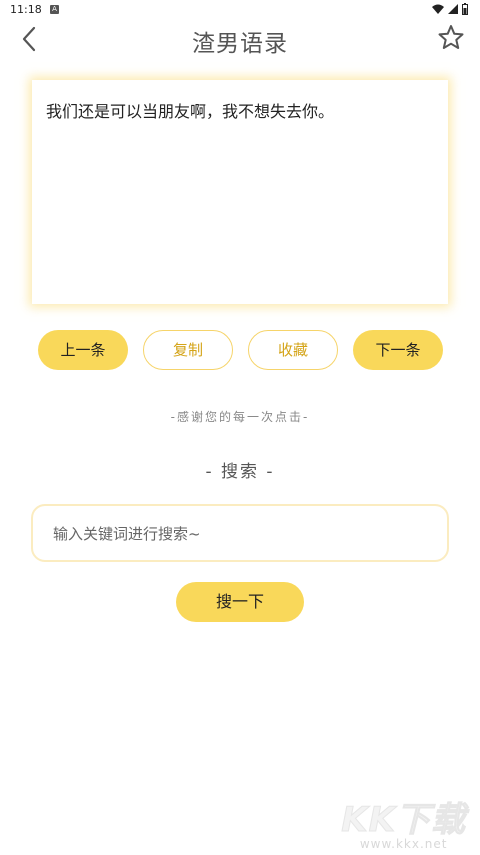 The image size is (480, 855). I want to click on page-title: 渣男语录, so click(240, 44).